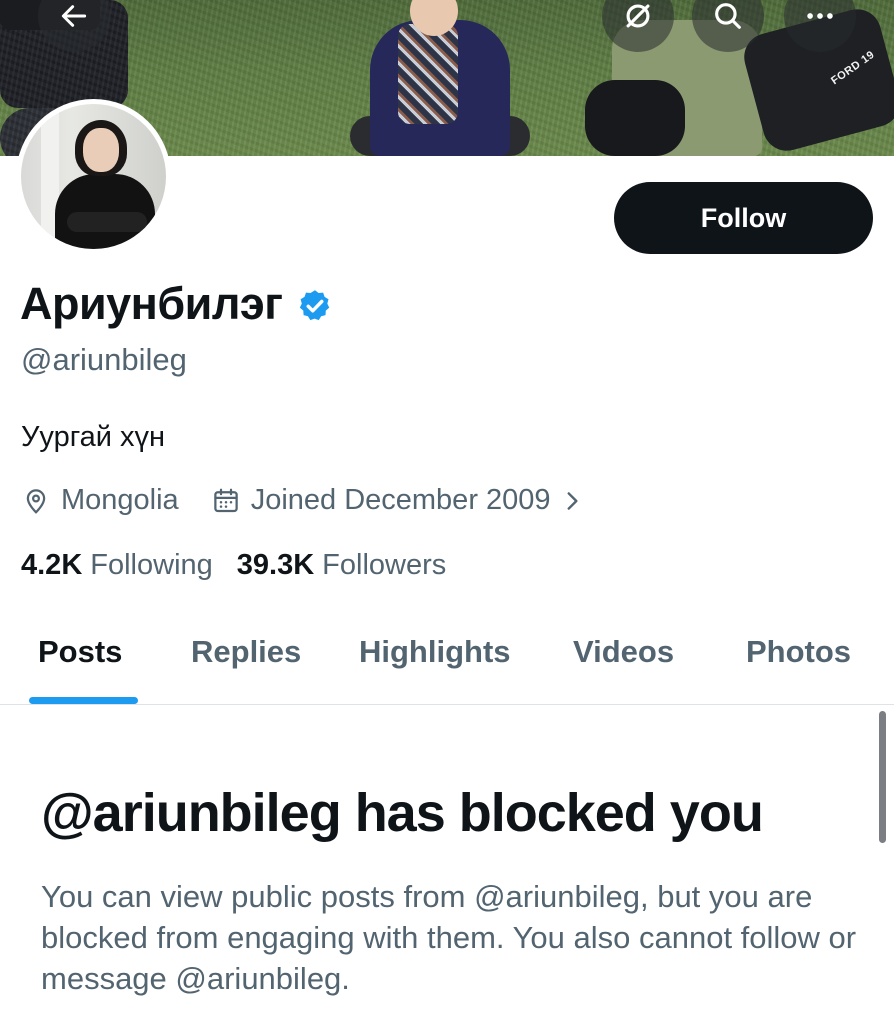 Image resolution: width=894 pixels, height=1024 pixels. Describe the element at coordinates (83, 700) in the screenshot. I see `active-tab-indicator` at that location.